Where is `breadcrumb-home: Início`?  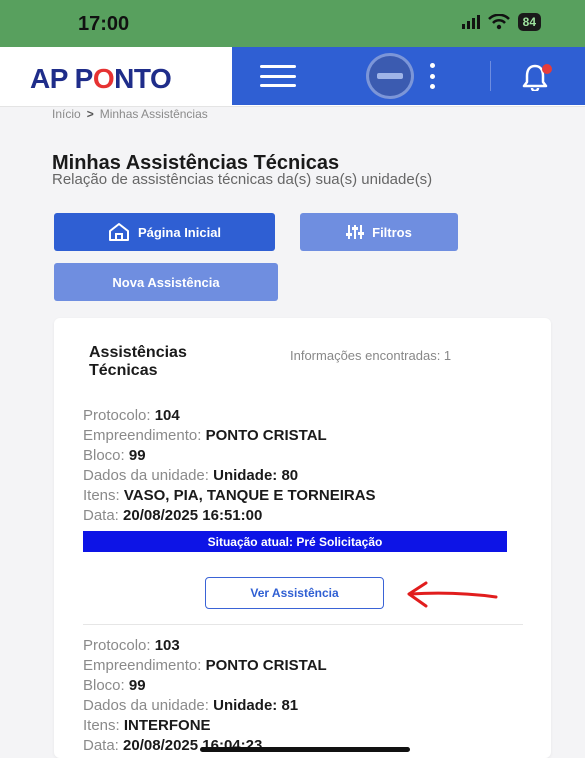
breadcrumb-home: Início is located at coordinates (66, 114).